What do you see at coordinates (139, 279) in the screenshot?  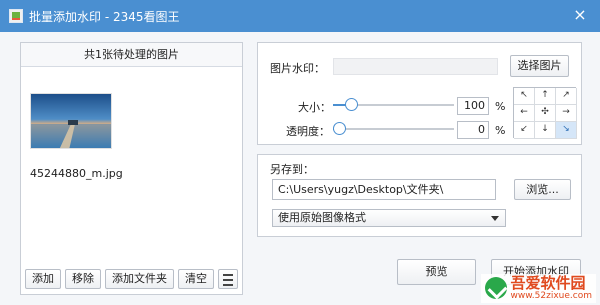 I see `add-folder-button: 添加文件夹` at bounding box center [139, 279].